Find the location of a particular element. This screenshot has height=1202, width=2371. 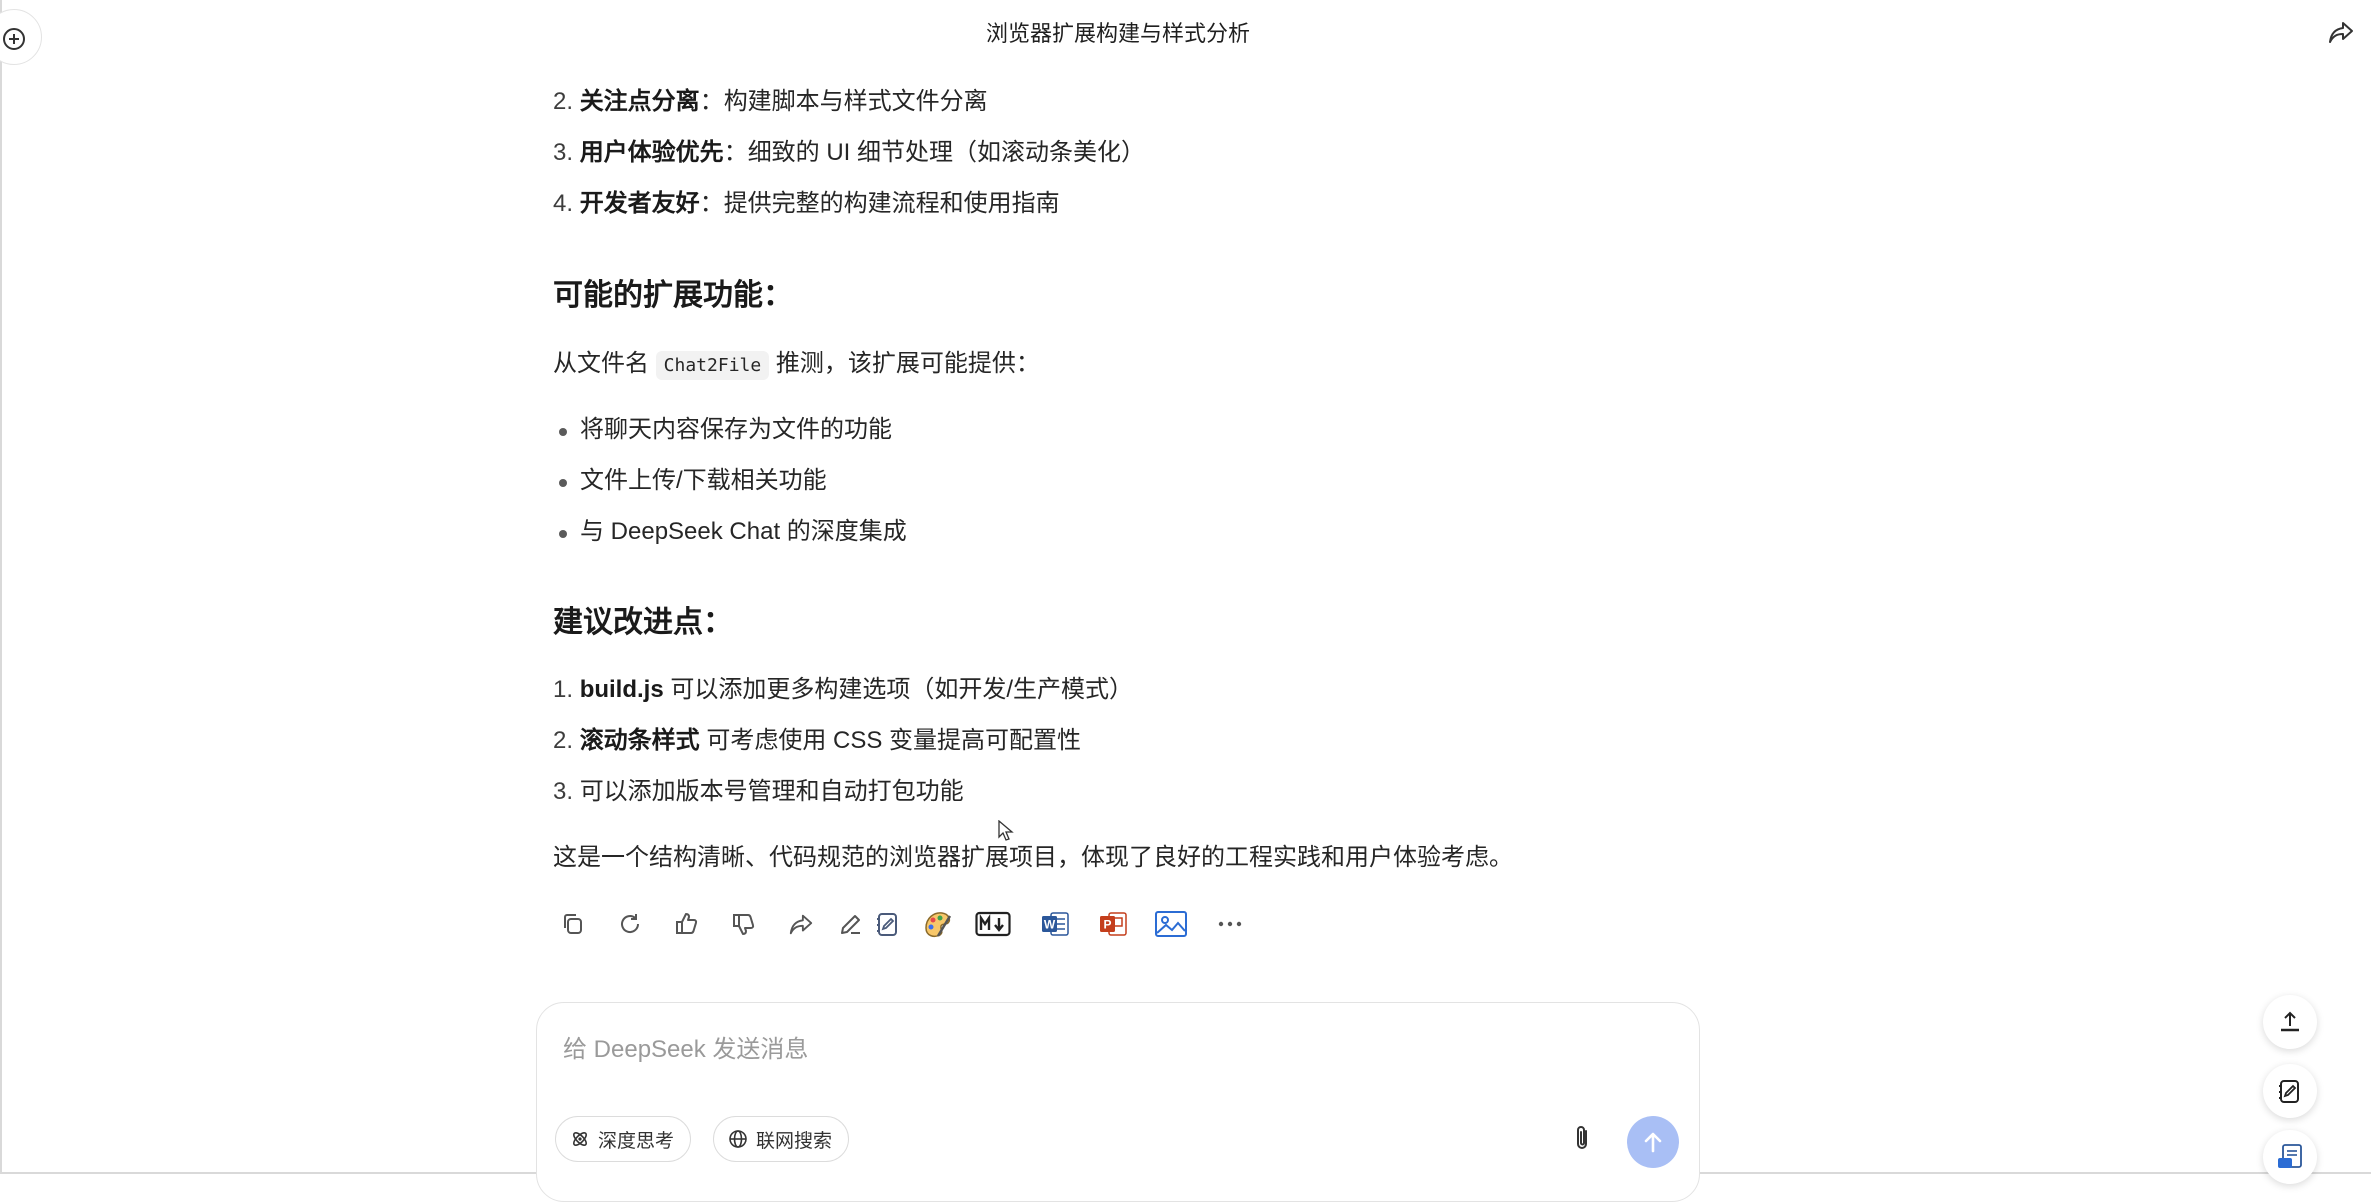

improvement-item: 1. build.js 可以添加更多构建选项（如开发/生产模式） is located at coordinates (843, 689).